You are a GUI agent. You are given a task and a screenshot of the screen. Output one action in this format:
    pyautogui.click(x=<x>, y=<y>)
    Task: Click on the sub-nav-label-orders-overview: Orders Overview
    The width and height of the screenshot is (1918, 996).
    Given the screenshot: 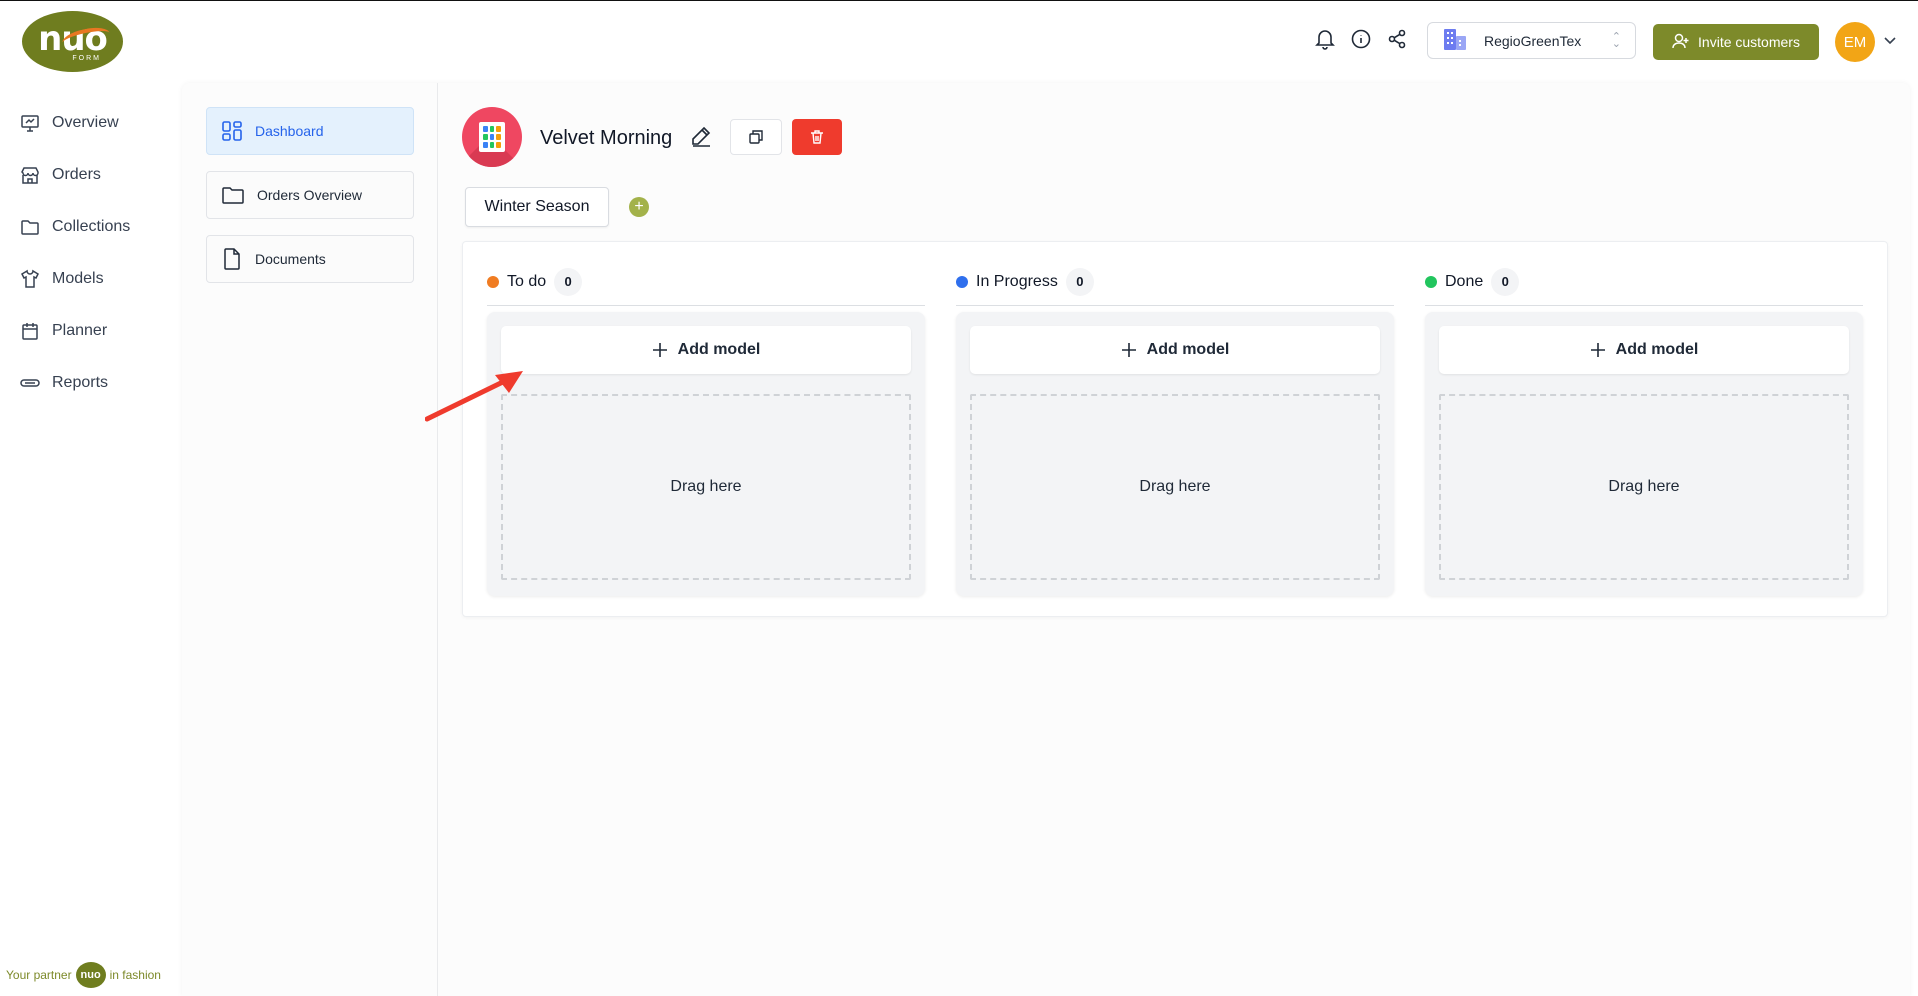 What is the action you would take?
    pyautogui.click(x=310, y=195)
    